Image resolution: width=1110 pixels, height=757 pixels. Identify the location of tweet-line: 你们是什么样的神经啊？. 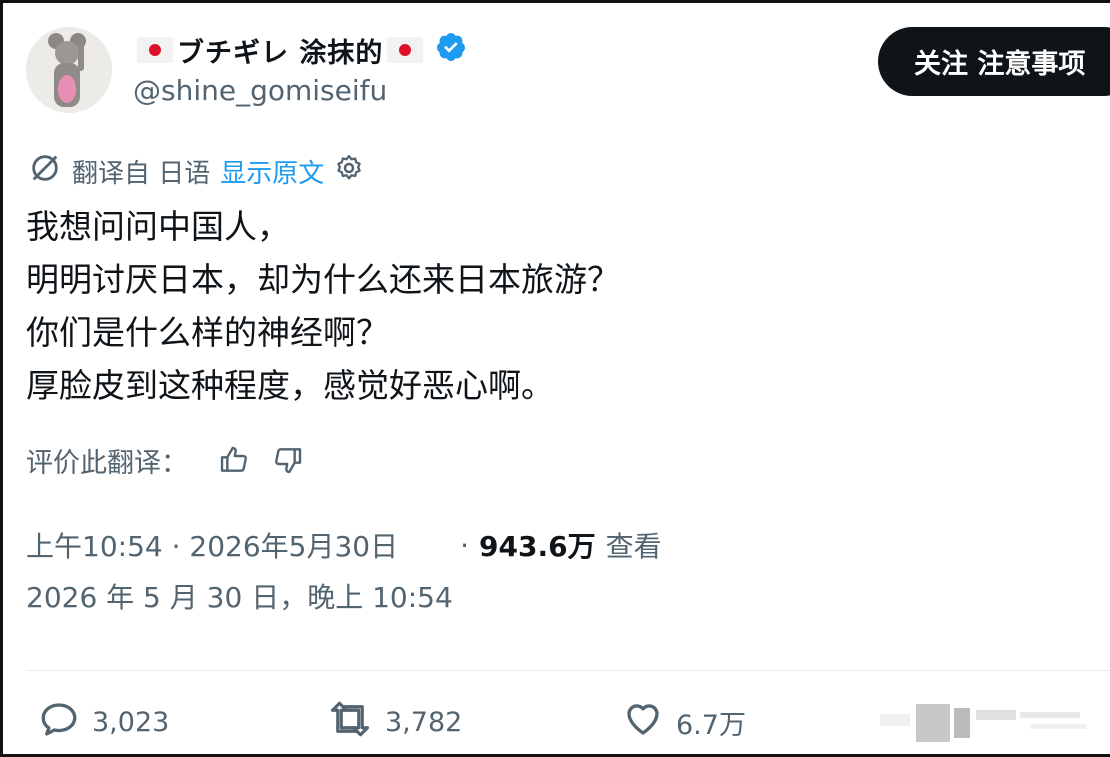
(207, 332).